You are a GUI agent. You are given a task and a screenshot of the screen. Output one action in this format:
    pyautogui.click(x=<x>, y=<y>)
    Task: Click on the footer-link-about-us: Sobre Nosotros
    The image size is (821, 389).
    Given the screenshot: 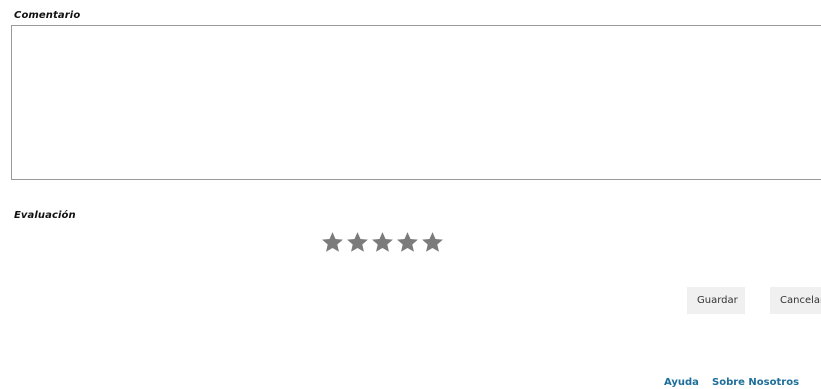 What is the action you would take?
    pyautogui.click(x=755, y=382)
    